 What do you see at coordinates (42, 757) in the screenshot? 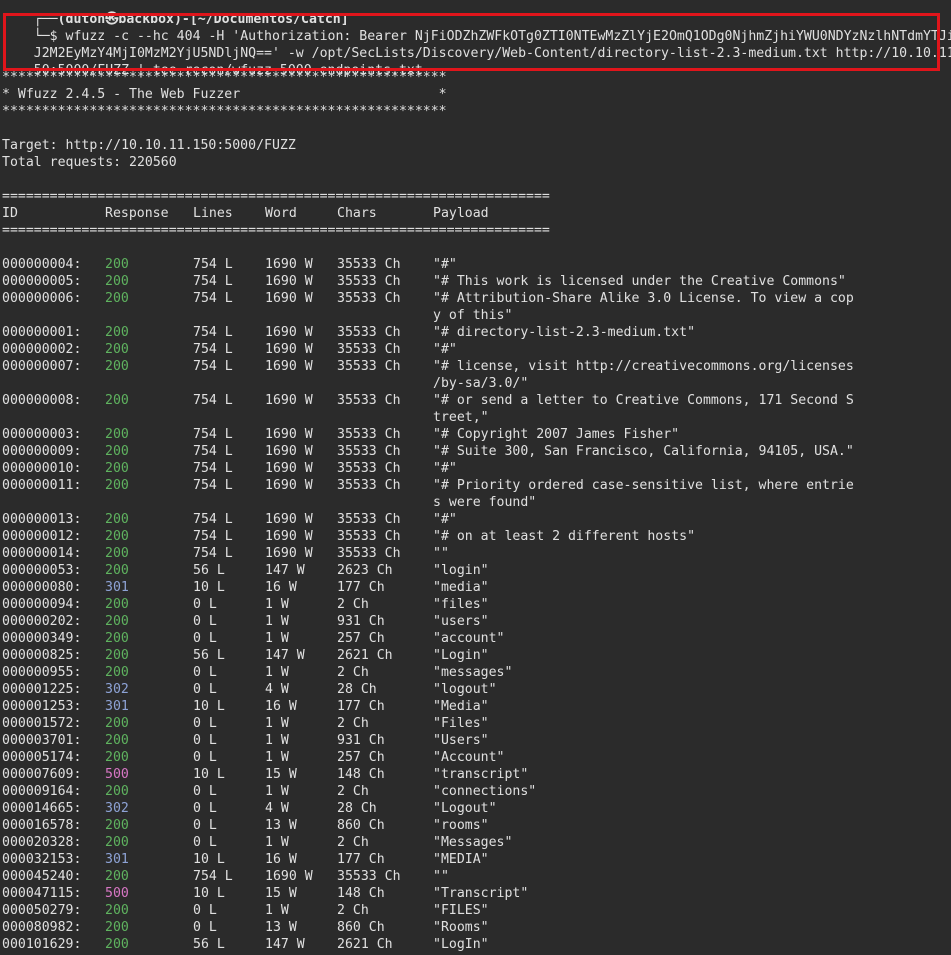
I see `row-id: 000005174:` at bounding box center [42, 757].